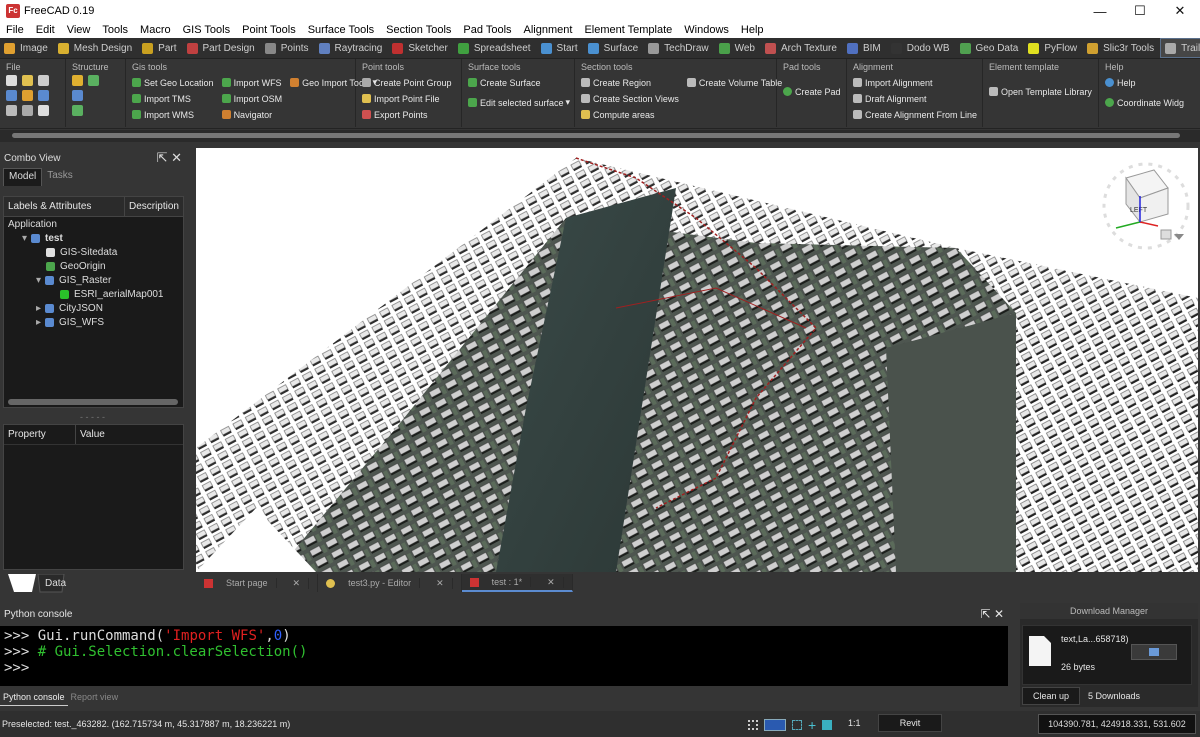  What do you see at coordinates (1139, 82) in the screenshot?
I see `help-button: Help` at bounding box center [1139, 82].